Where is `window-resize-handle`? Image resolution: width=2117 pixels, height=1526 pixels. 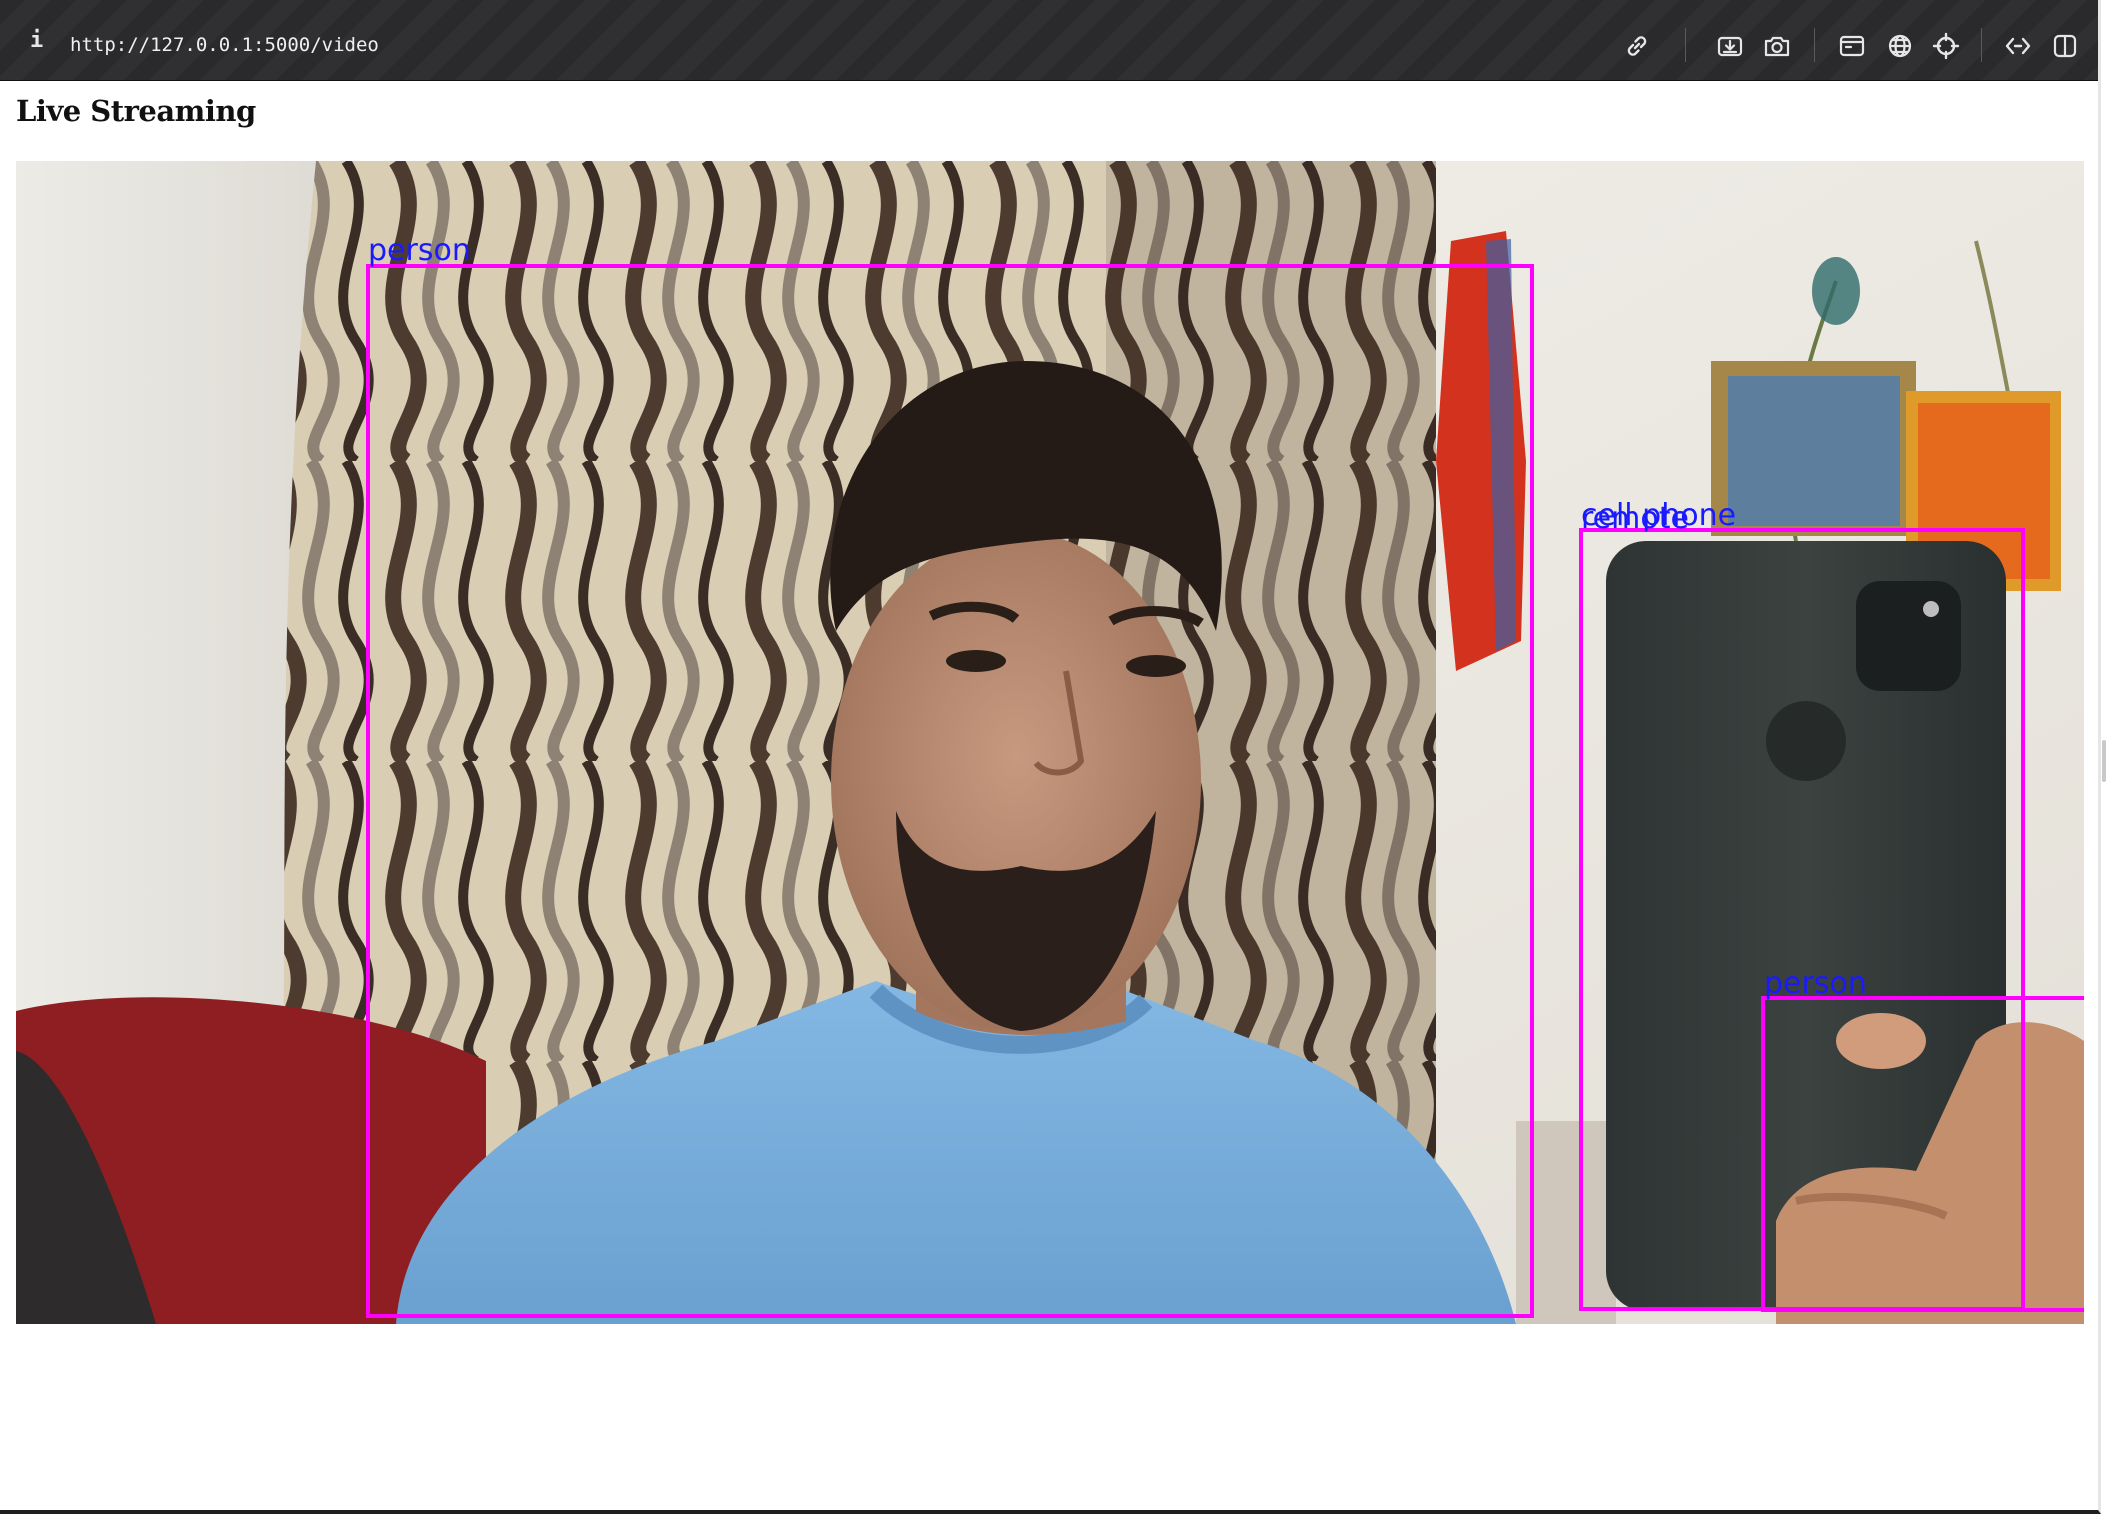
window-resize-handle is located at coordinates (2104, 761).